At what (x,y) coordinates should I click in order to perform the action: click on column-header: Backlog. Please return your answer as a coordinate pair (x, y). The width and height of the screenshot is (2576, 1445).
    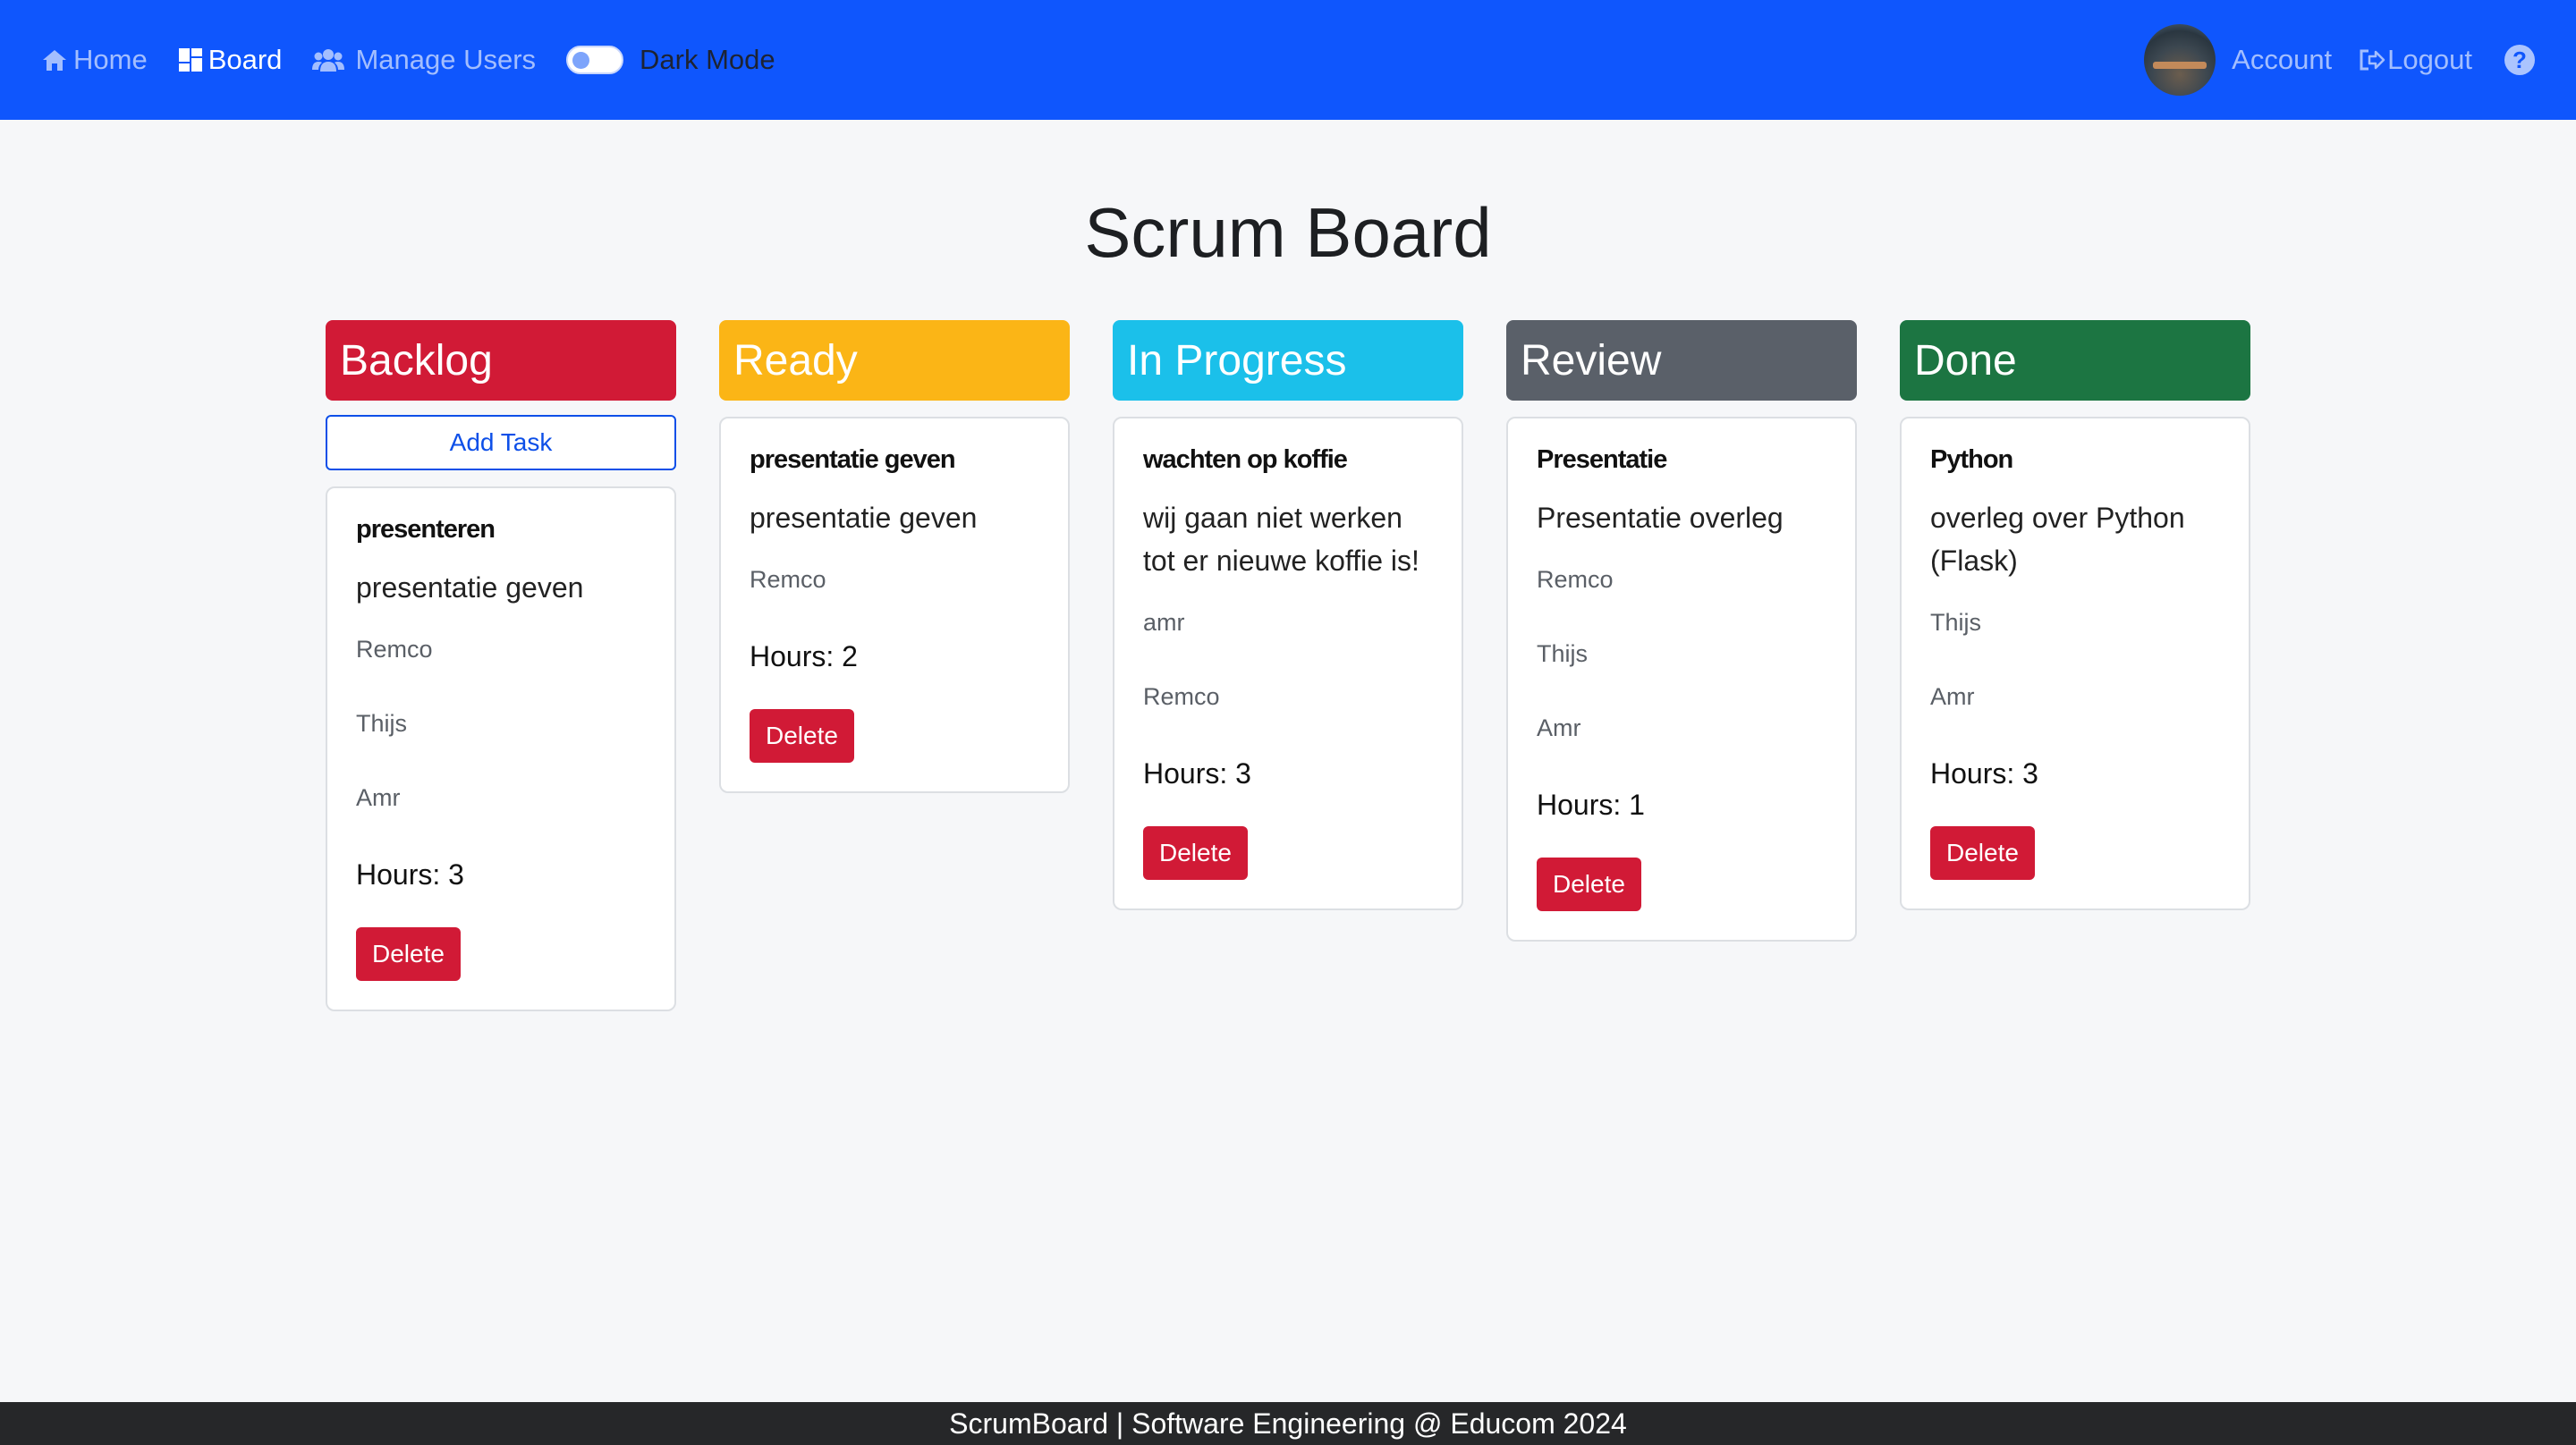
    Looking at the image, I should click on (501, 360).